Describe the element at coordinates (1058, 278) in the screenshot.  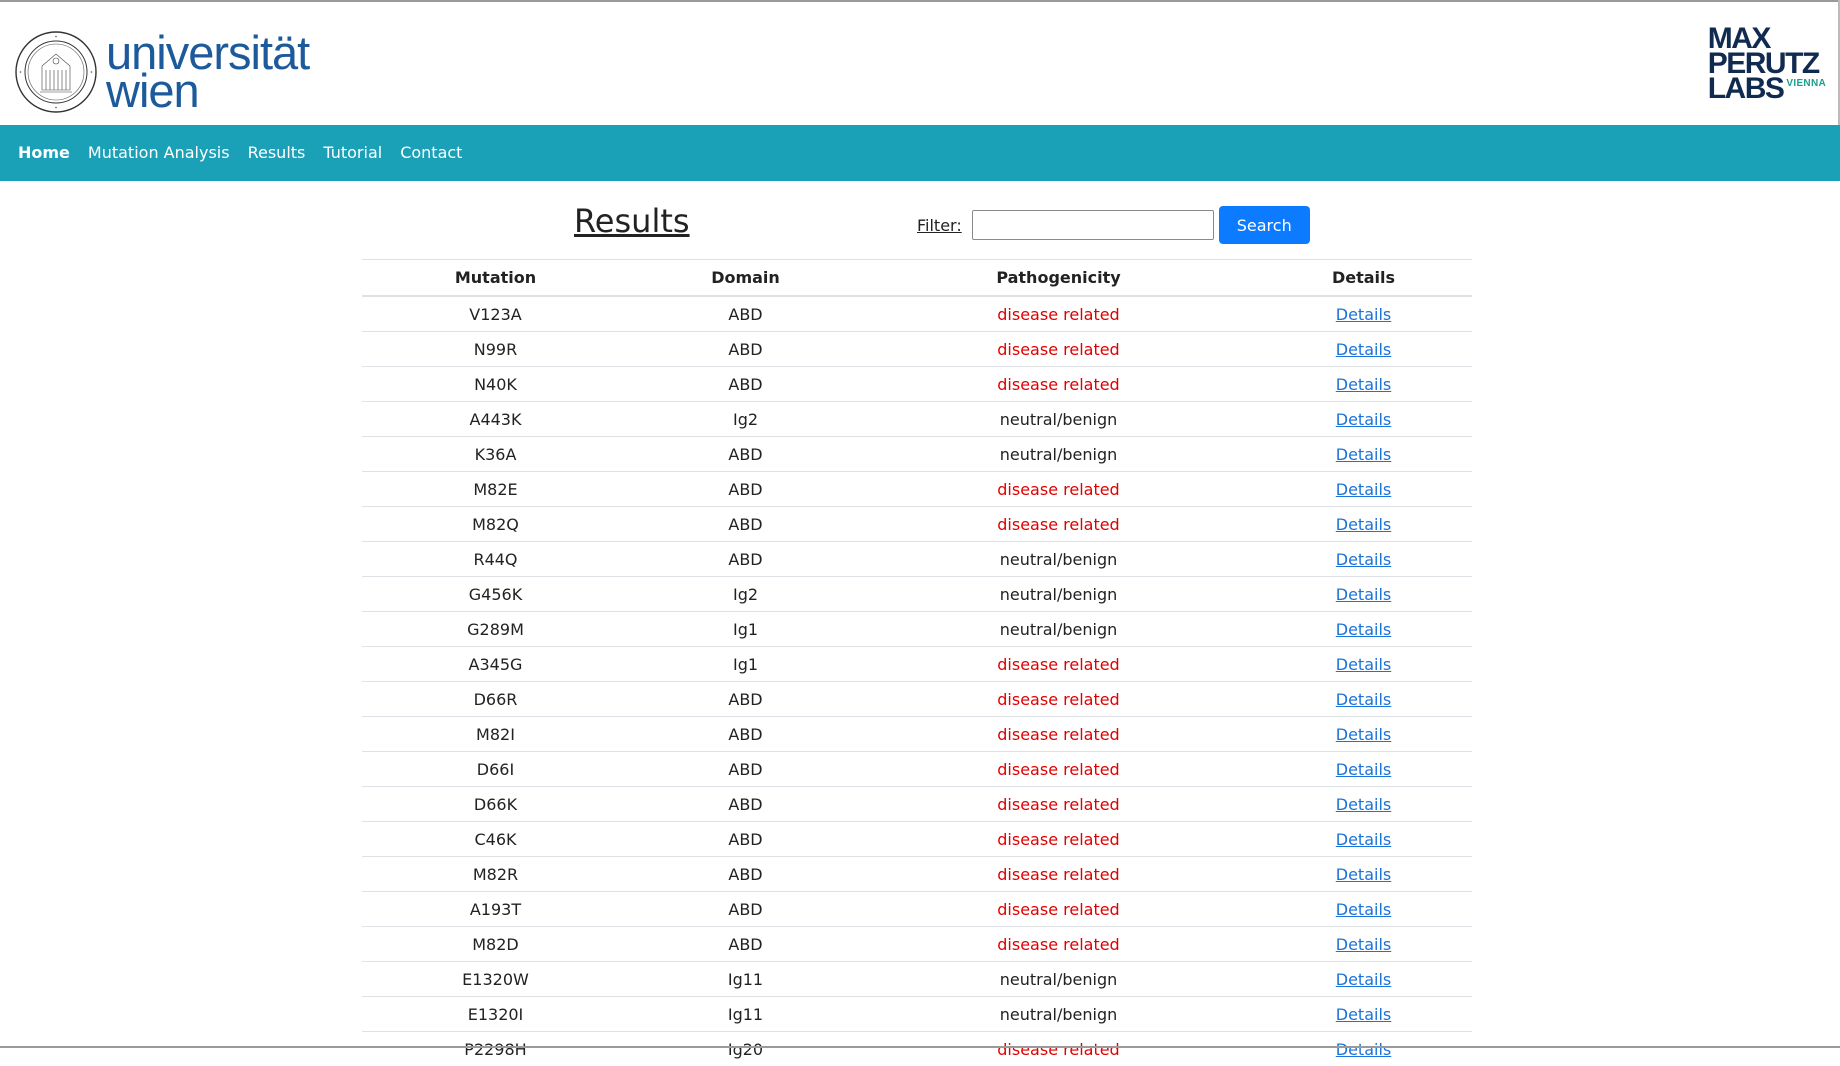
I see `header-pathogenicity: Pathogenicity` at that location.